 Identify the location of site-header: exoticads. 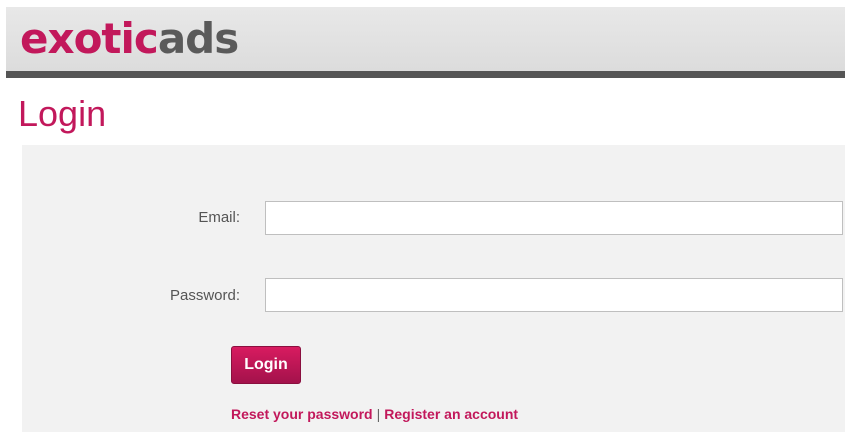
(425, 39).